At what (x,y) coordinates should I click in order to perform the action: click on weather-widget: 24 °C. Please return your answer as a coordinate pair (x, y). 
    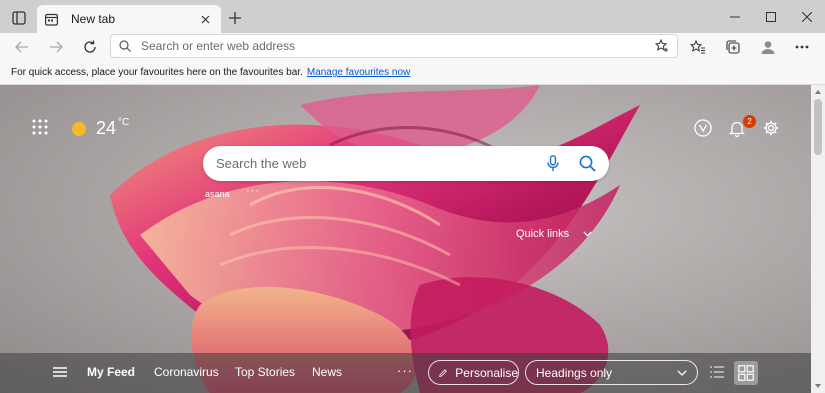
    Looking at the image, I should click on (101, 128).